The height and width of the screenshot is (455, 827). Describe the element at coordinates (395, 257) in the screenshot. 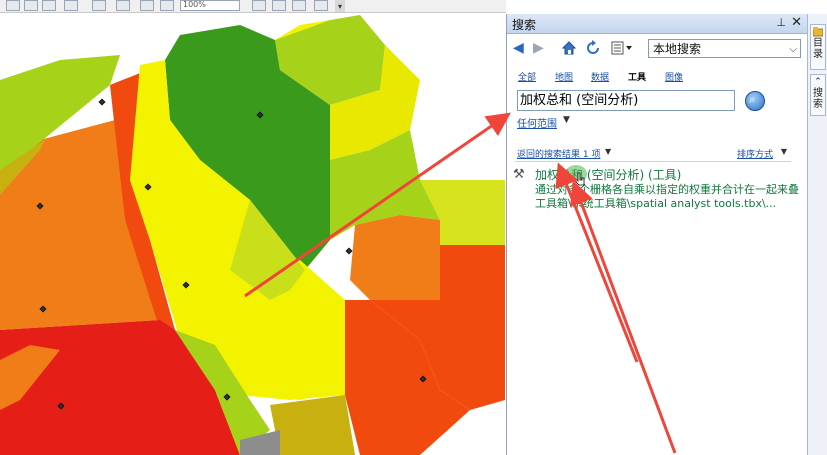

I see `zone-orange-right` at that location.